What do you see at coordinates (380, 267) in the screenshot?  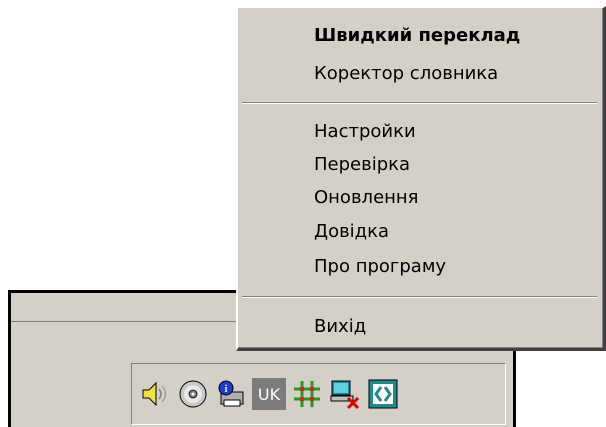 I see `menu-item-about: Про програму` at bounding box center [380, 267].